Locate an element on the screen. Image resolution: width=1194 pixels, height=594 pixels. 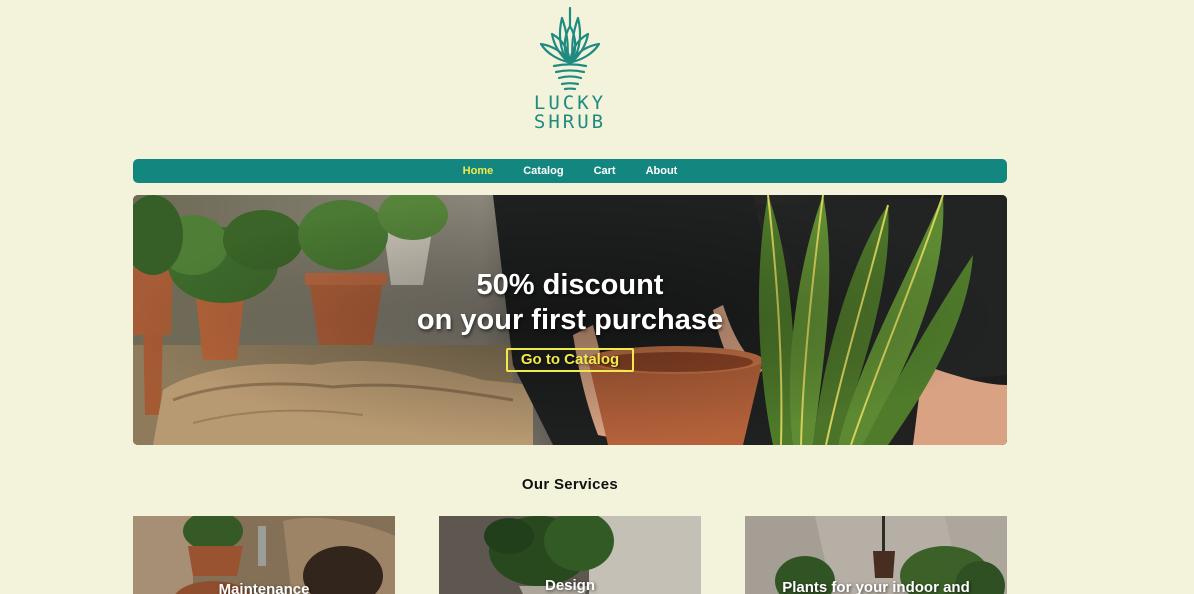
service-card-label: Plants for your indoor and is located at coordinates (876, 586).